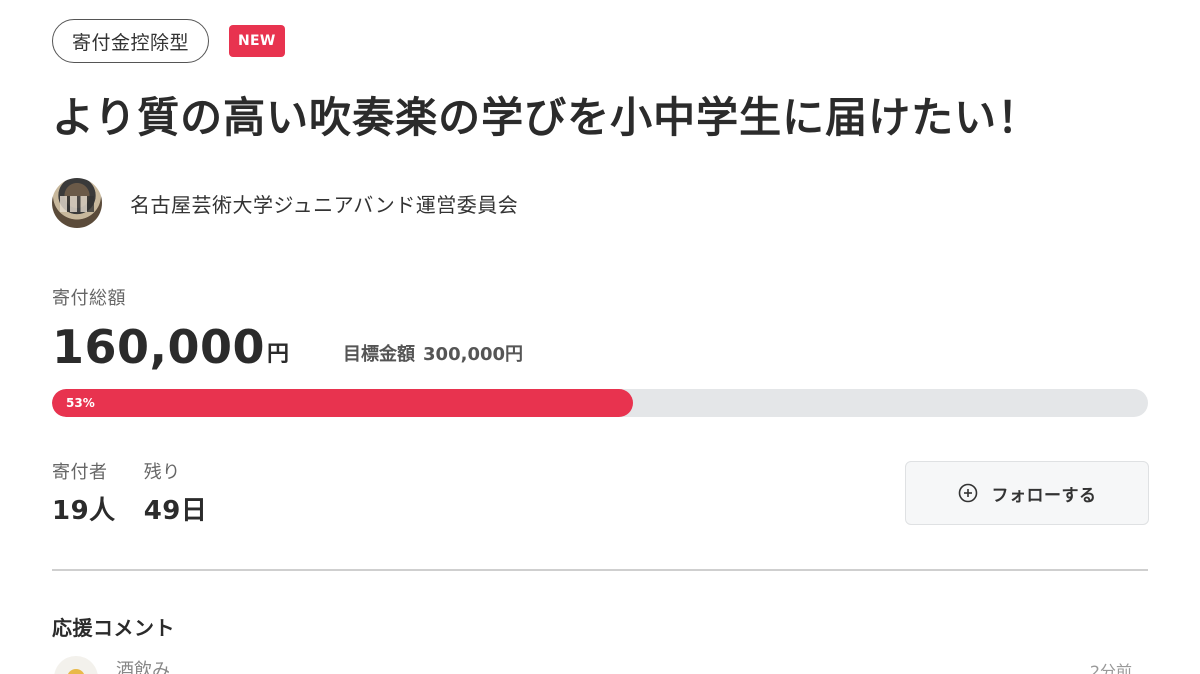  What do you see at coordinates (967, 493) in the screenshot?
I see `plus-circle-icon` at bounding box center [967, 493].